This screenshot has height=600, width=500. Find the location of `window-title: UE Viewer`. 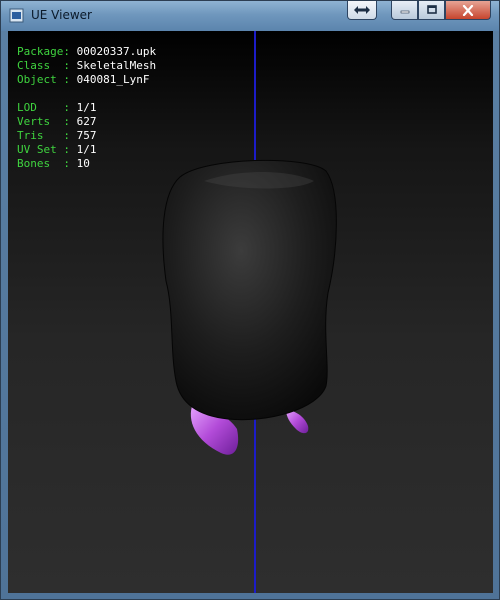

window-title: UE Viewer is located at coordinates (61, 15).